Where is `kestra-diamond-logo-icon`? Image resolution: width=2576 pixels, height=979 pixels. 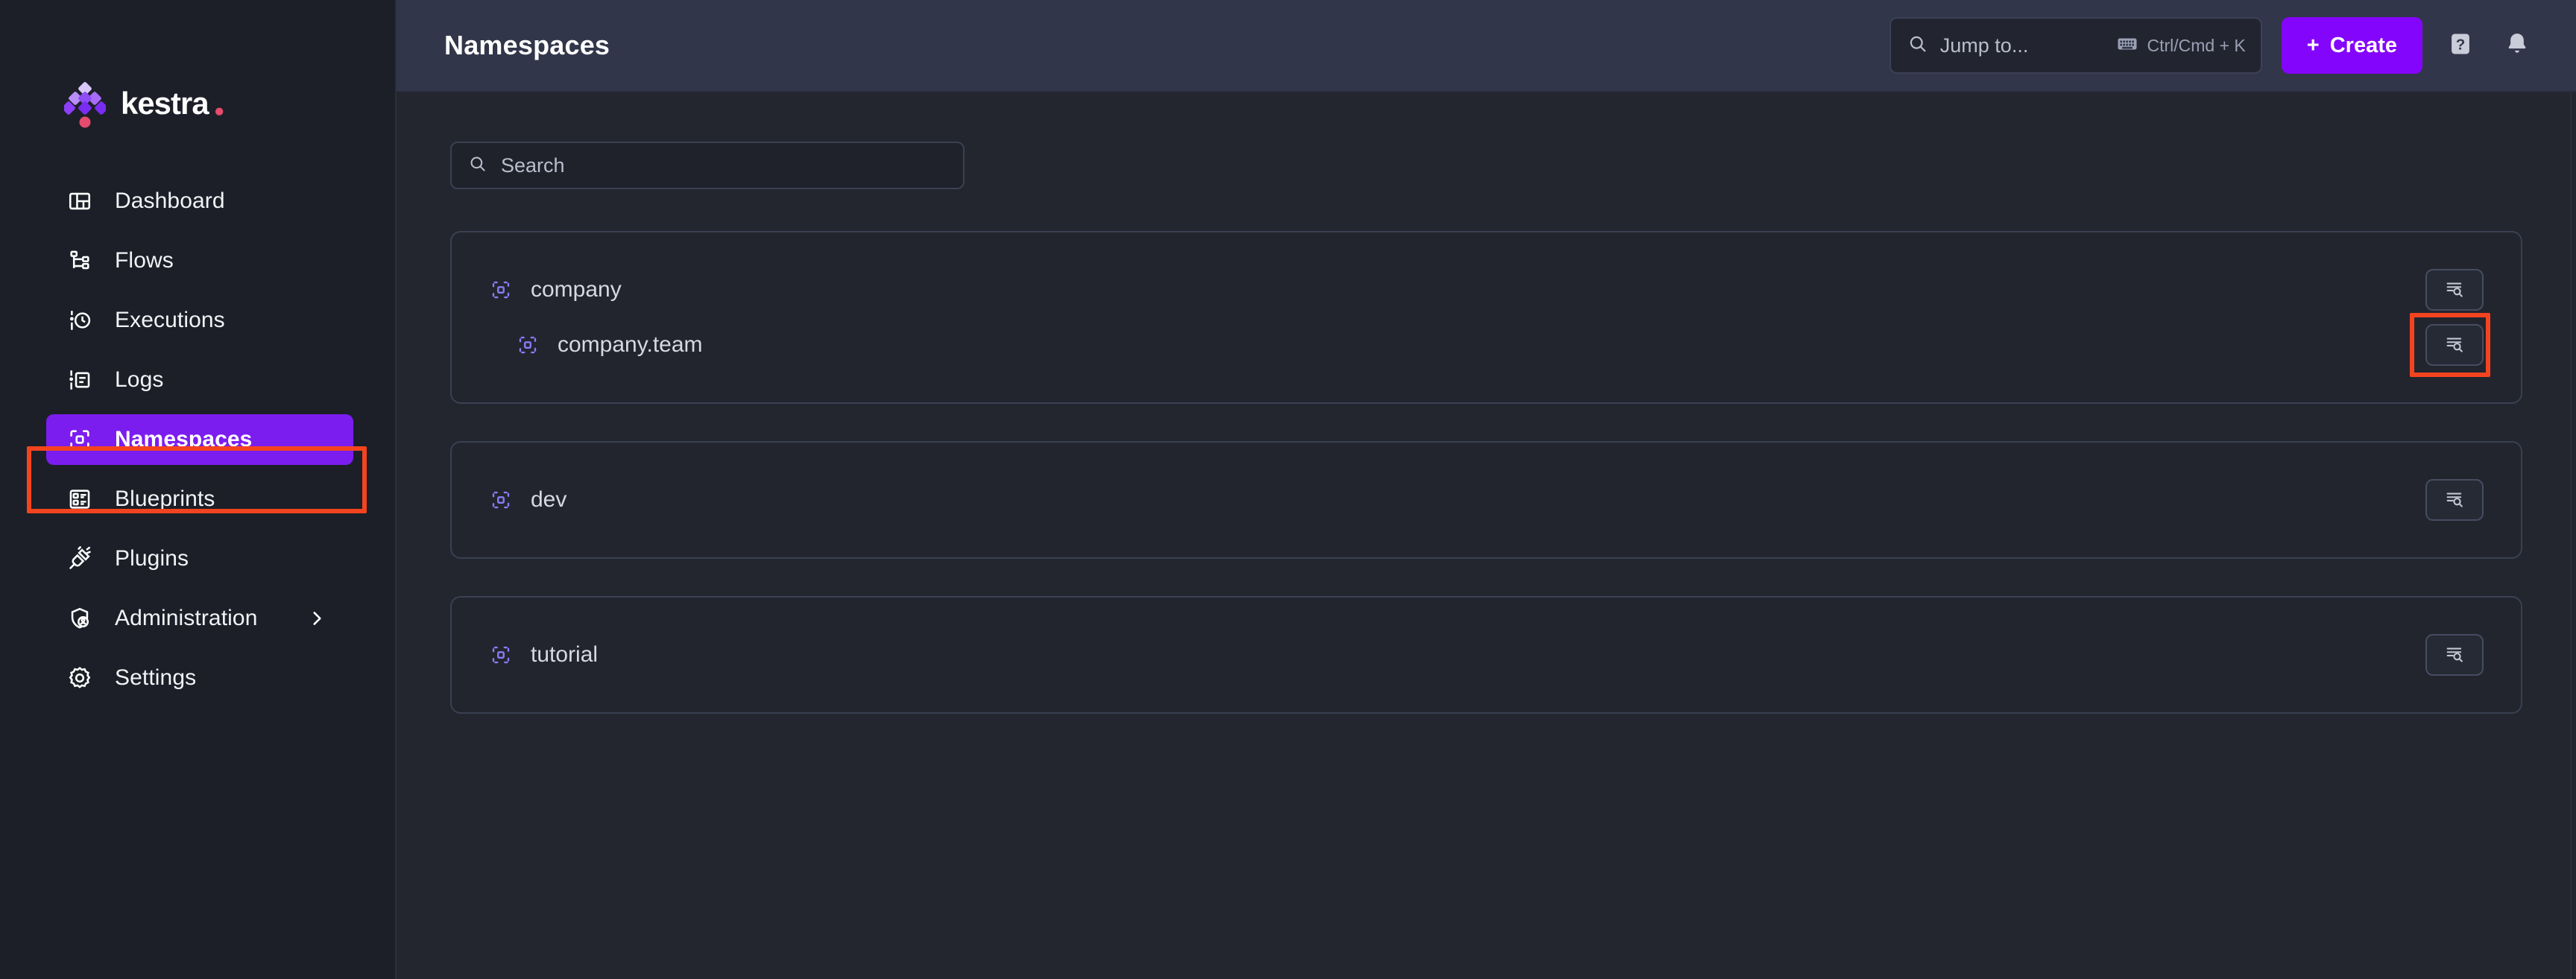 kestra-diamond-logo-icon is located at coordinates (85, 105).